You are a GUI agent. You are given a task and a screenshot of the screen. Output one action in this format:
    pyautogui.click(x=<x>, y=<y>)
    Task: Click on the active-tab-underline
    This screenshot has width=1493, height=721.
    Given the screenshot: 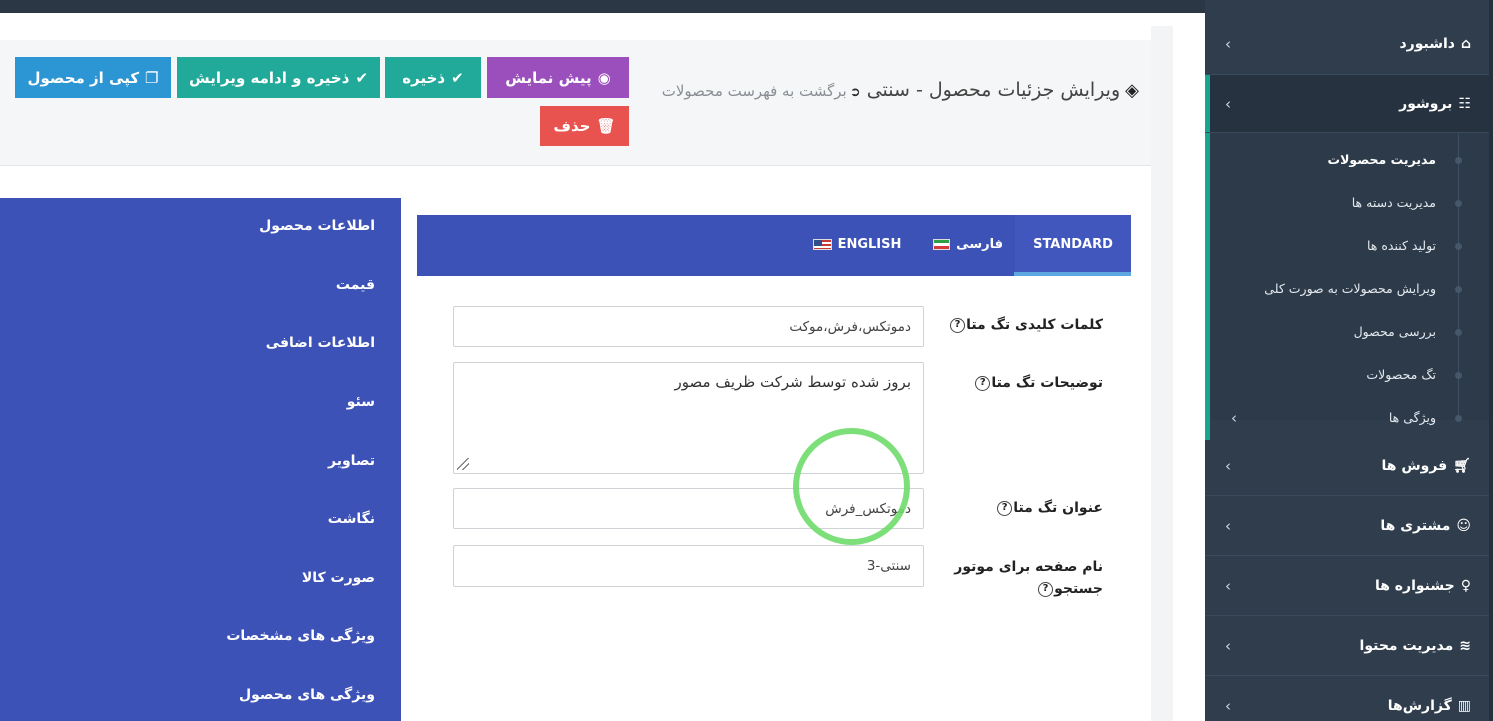 What is the action you would take?
    pyautogui.click(x=1072, y=274)
    